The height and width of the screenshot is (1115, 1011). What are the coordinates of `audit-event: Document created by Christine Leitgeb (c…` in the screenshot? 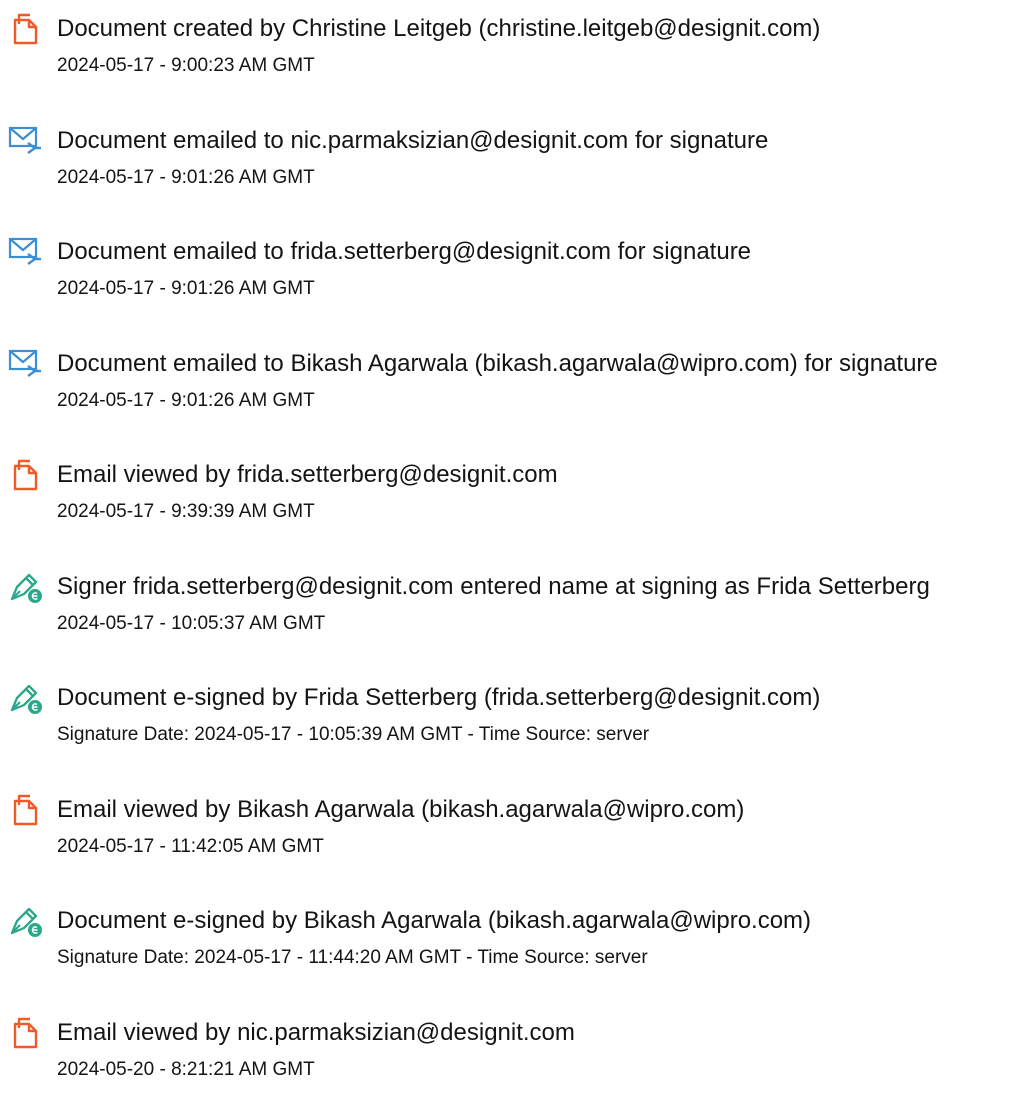 It's located at (505, 61).